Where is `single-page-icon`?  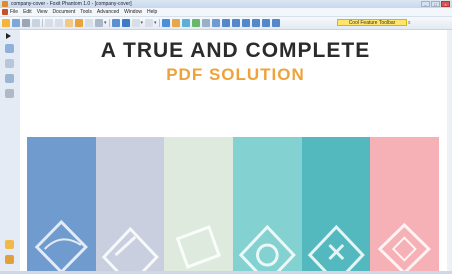 single-page-icon is located at coordinates (165, 23).